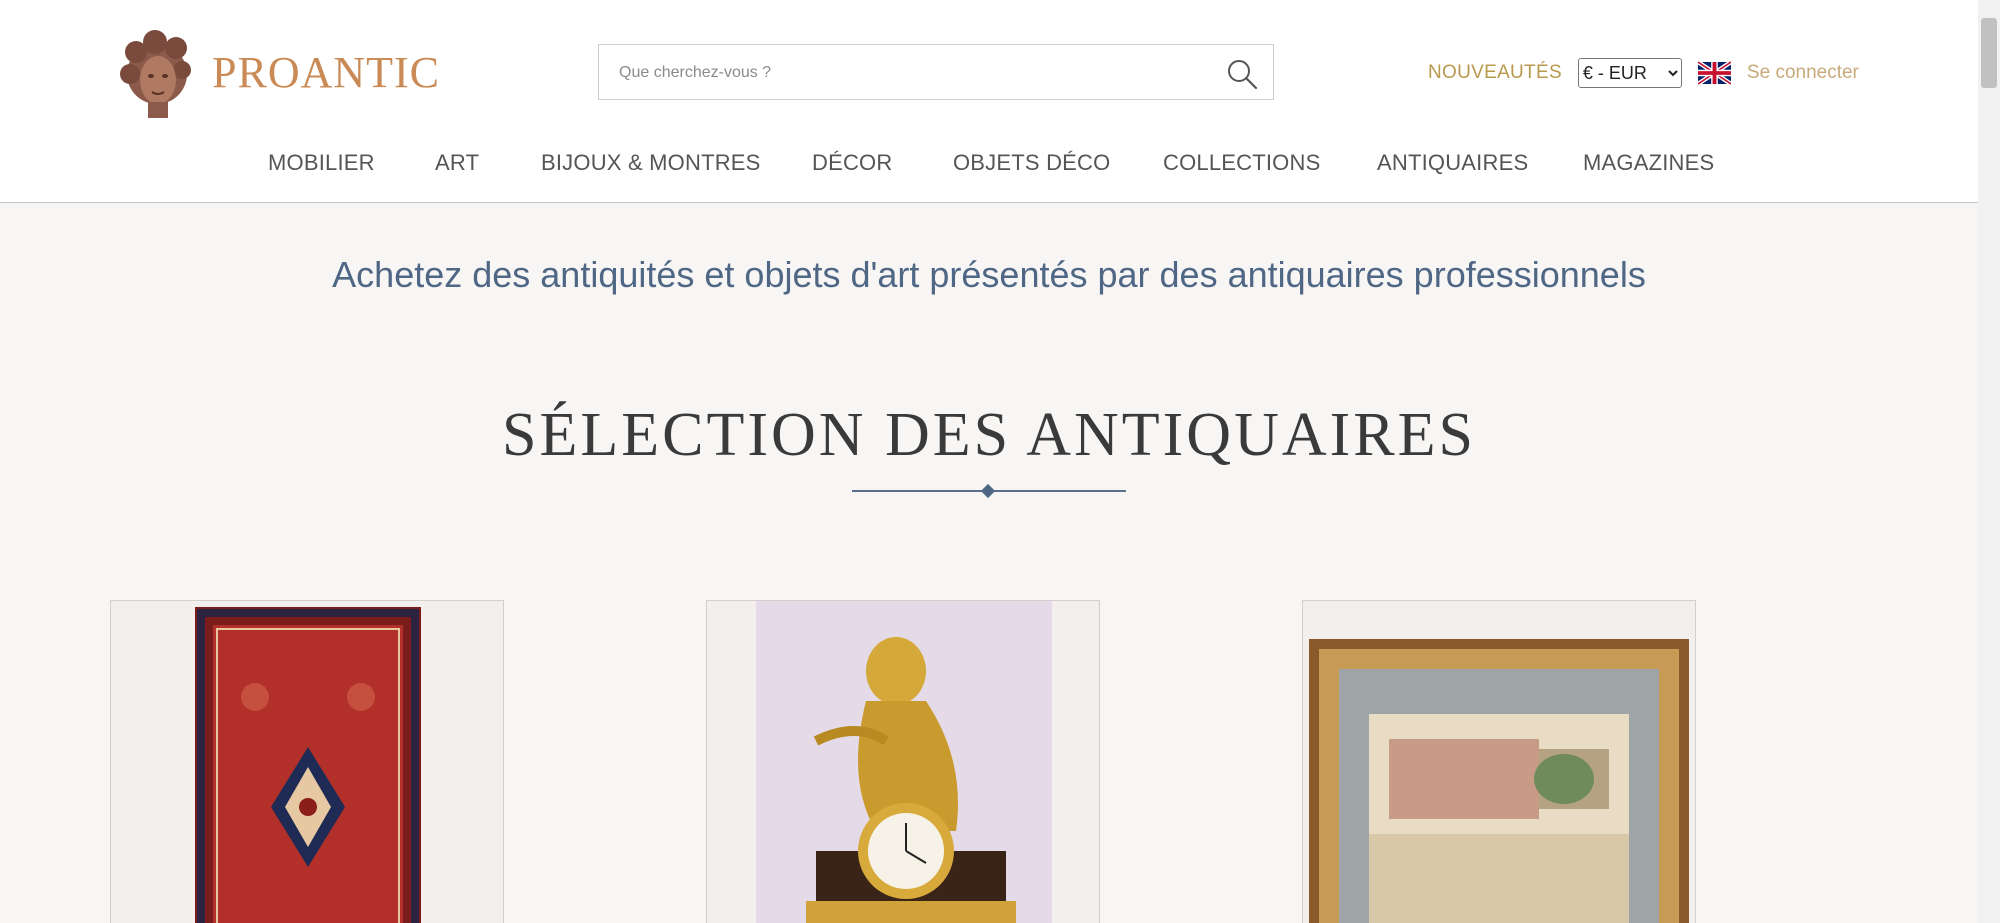 The height and width of the screenshot is (923, 2000). Describe the element at coordinates (1803, 73) in the screenshot. I see `login-link: Se connecter` at that location.